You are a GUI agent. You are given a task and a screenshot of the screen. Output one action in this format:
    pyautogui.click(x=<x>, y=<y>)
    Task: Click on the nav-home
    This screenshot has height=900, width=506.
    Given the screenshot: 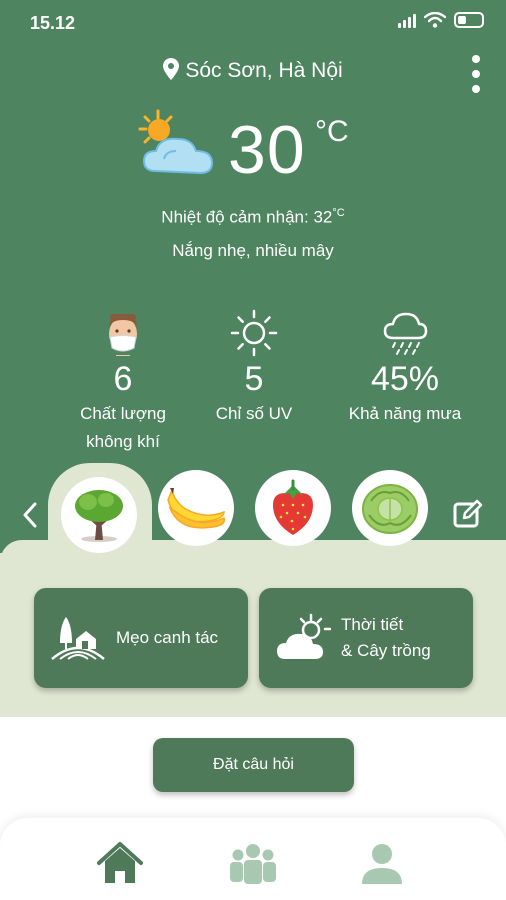 What is the action you would take?
    pyautogui.click(x=120, y=863)
    